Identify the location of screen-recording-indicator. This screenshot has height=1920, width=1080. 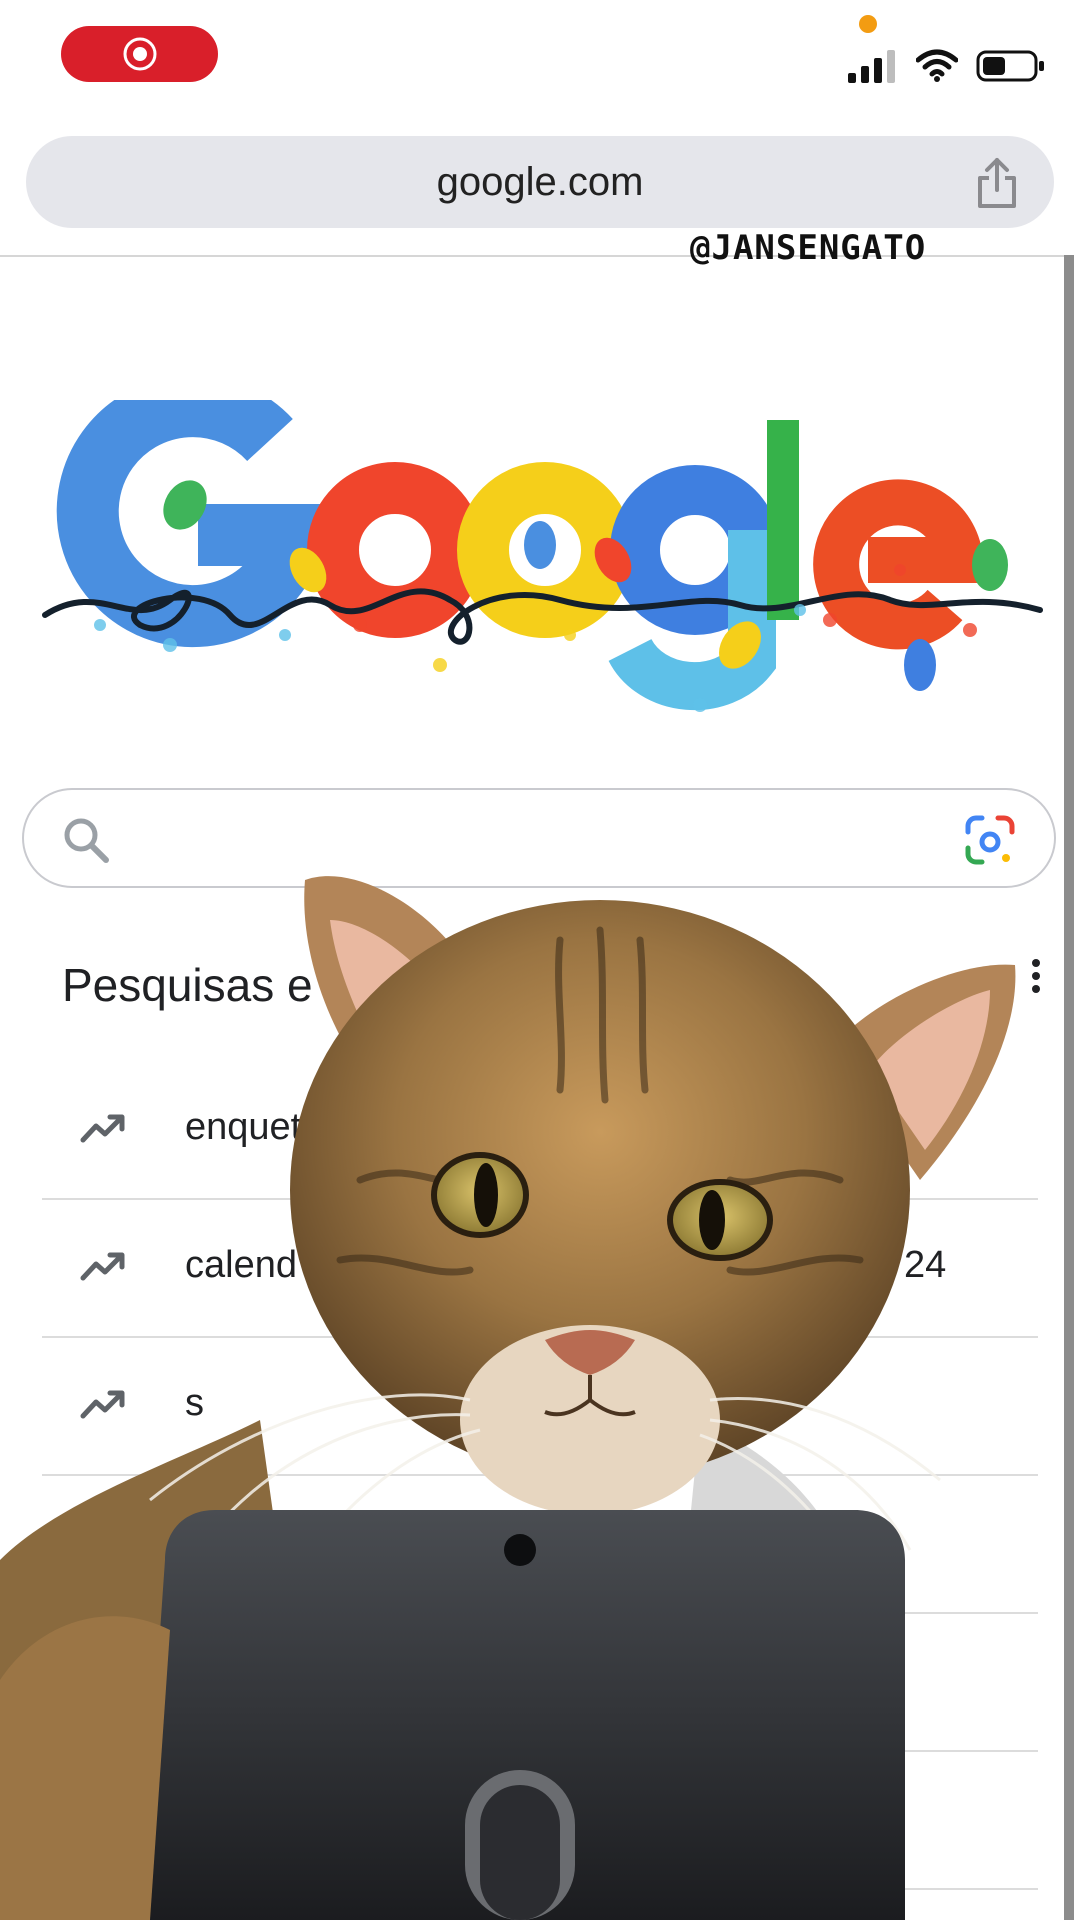
(139, 54).